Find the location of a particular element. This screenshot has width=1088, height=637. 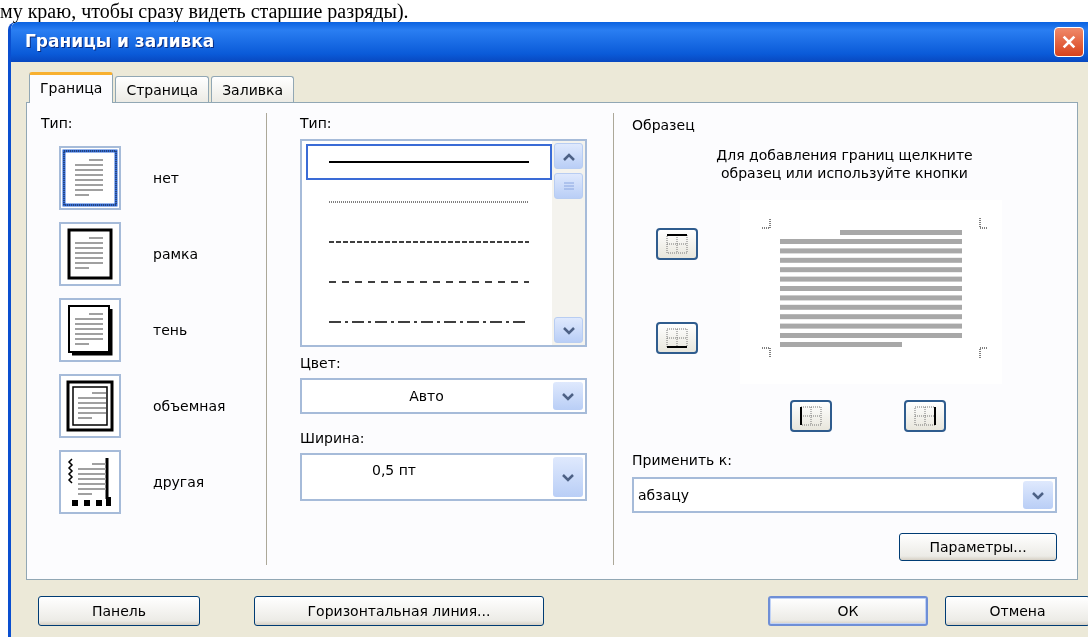

left-border-button is located at coordinates (811, 416).